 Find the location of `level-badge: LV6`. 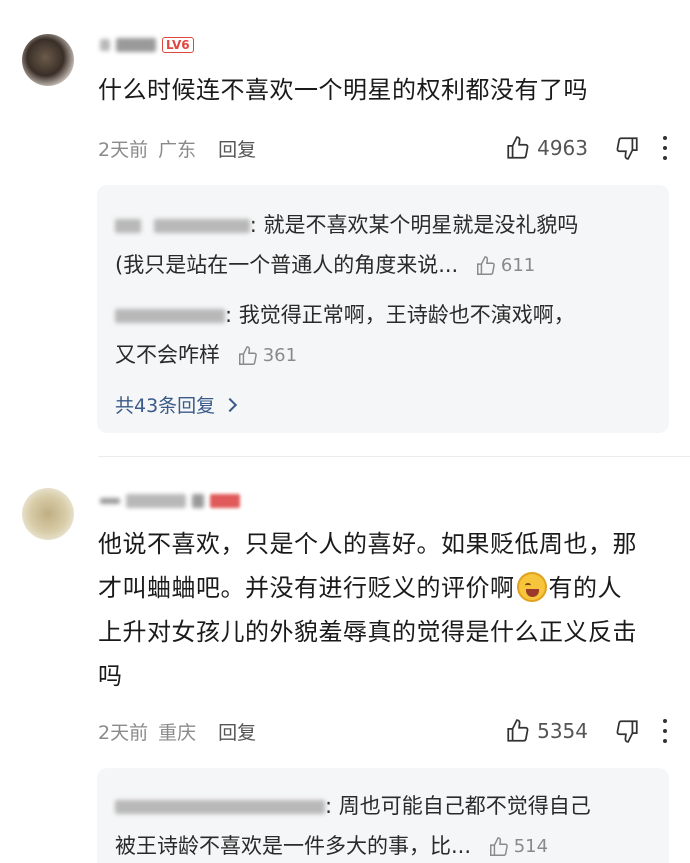

level-badge: LV6 is located at coordinates (178, 45).